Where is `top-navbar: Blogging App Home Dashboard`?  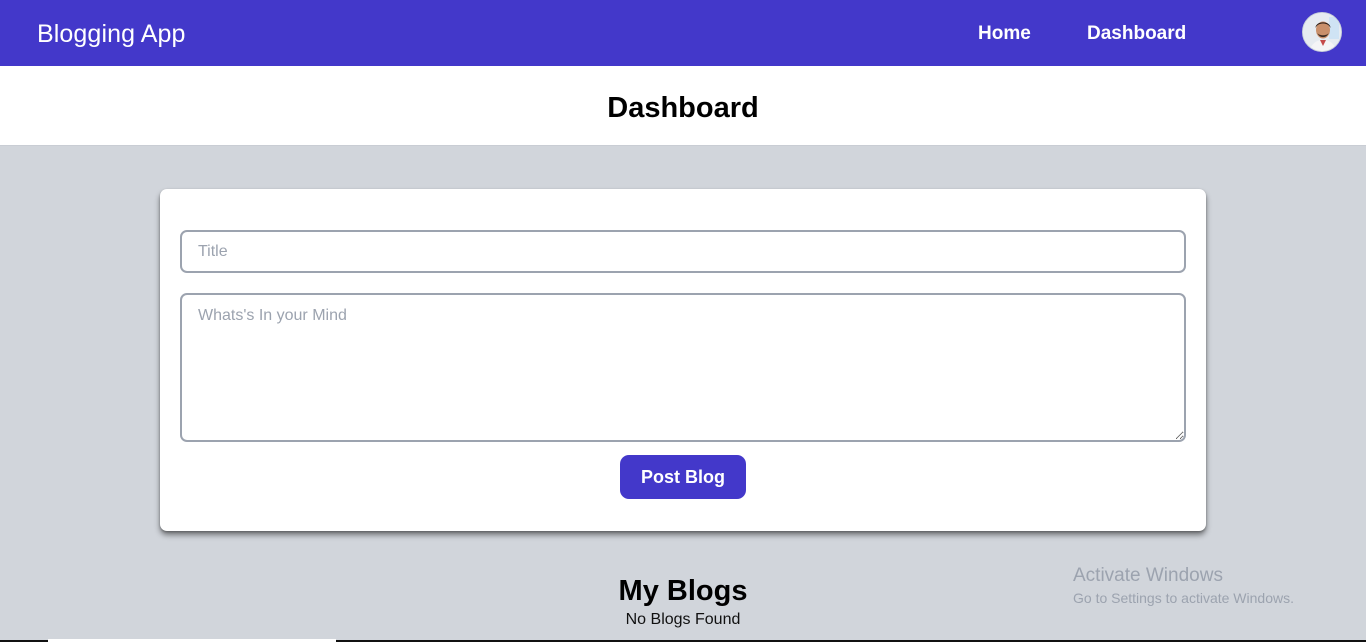 top-navbar: Blogging App Home Dashboard is located at coordinates (683, 33).